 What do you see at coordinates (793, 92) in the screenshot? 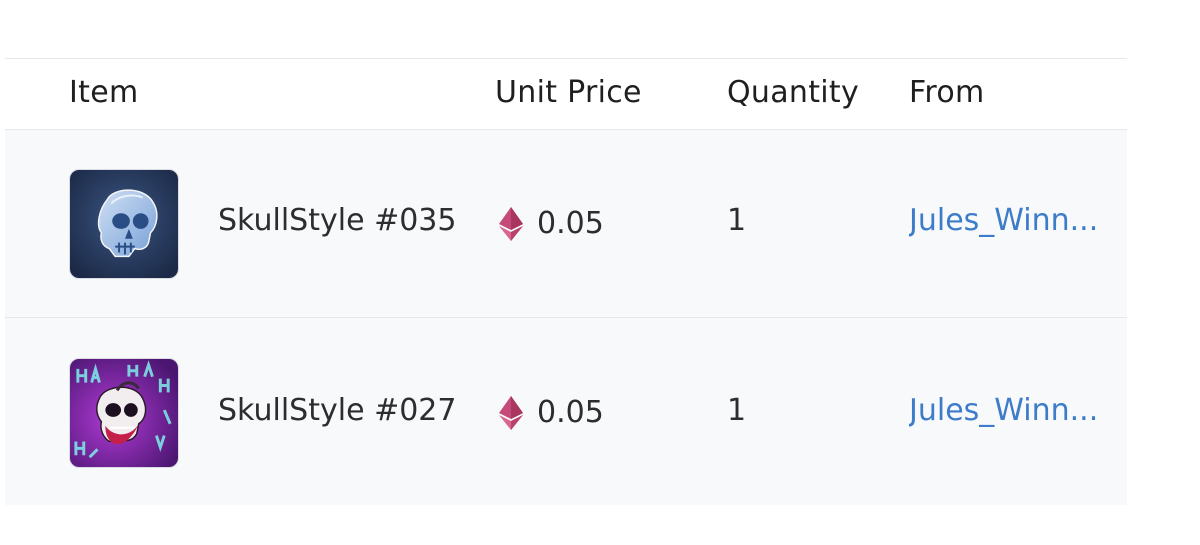
I see `column-header-quantity: Quantity` at bounding box center [793, 92].